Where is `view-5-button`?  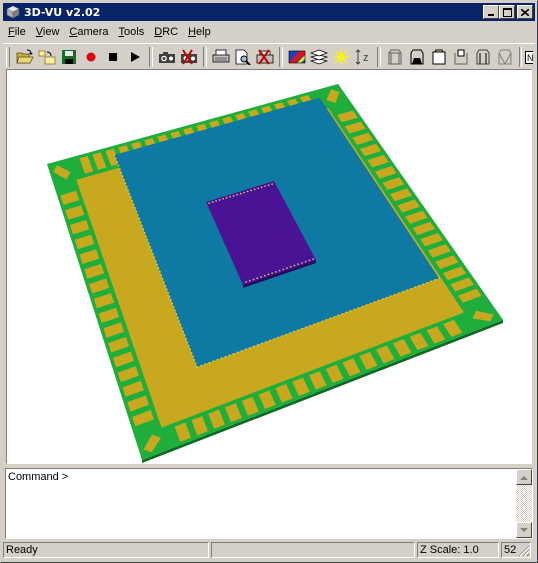 view-5-button is located at coordinates (483, 57).